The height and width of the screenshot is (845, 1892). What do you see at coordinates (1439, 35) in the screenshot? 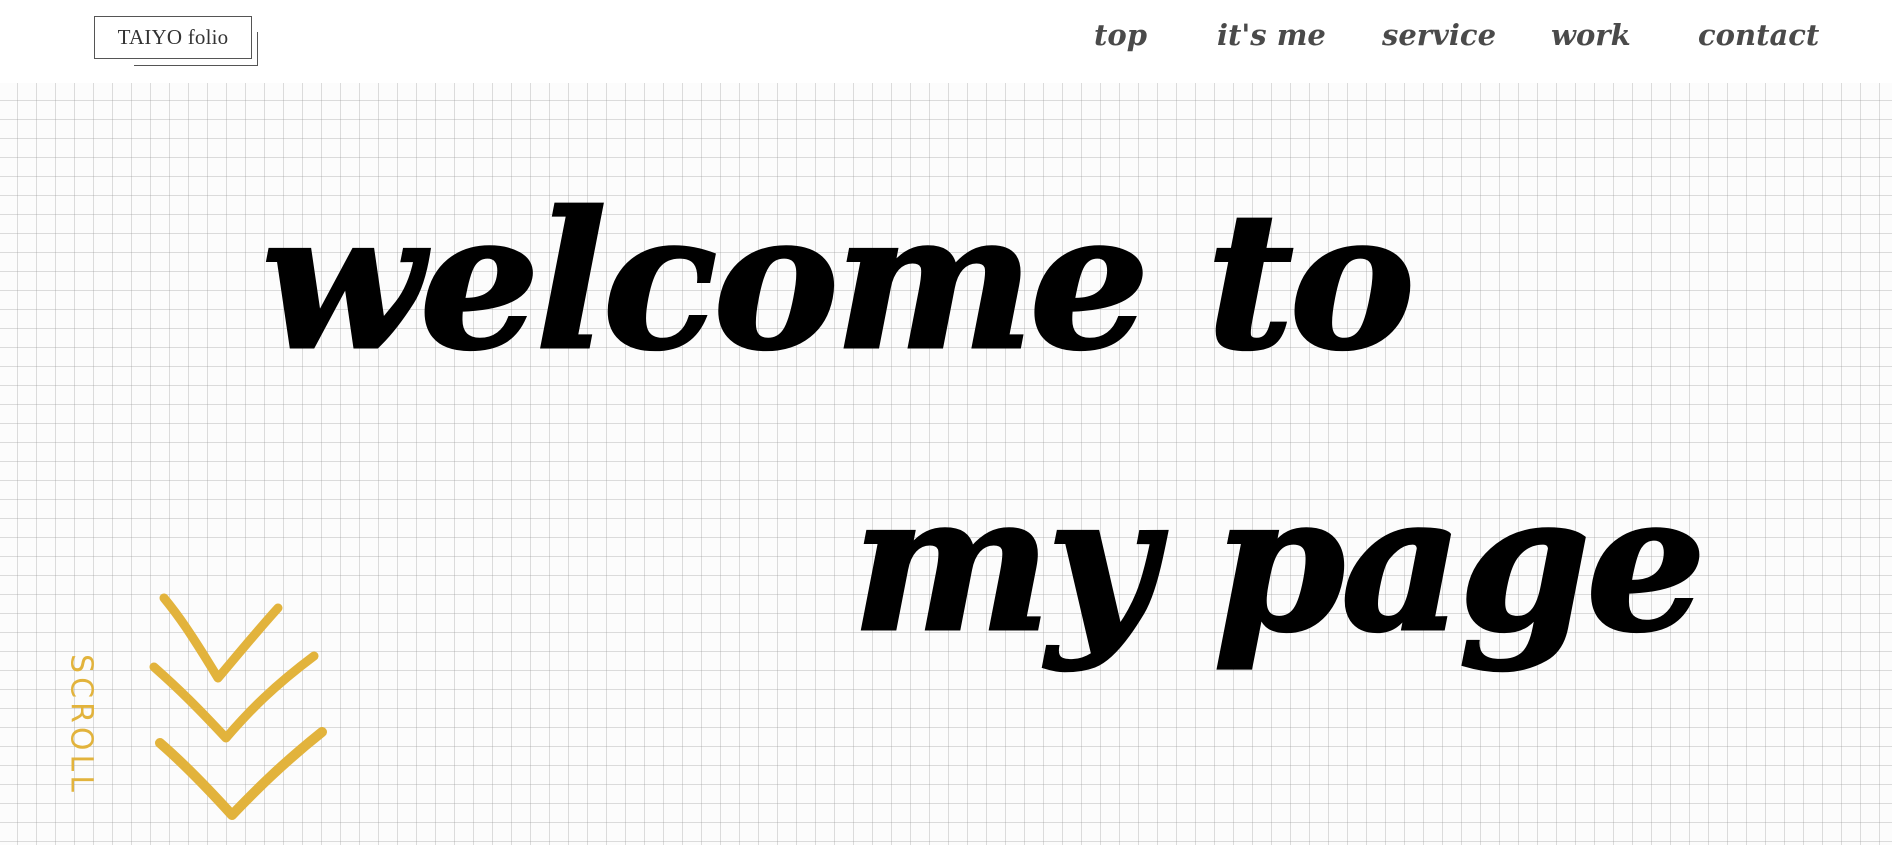
I see `nav-item-service: service` at bounding box center [1439, 35].